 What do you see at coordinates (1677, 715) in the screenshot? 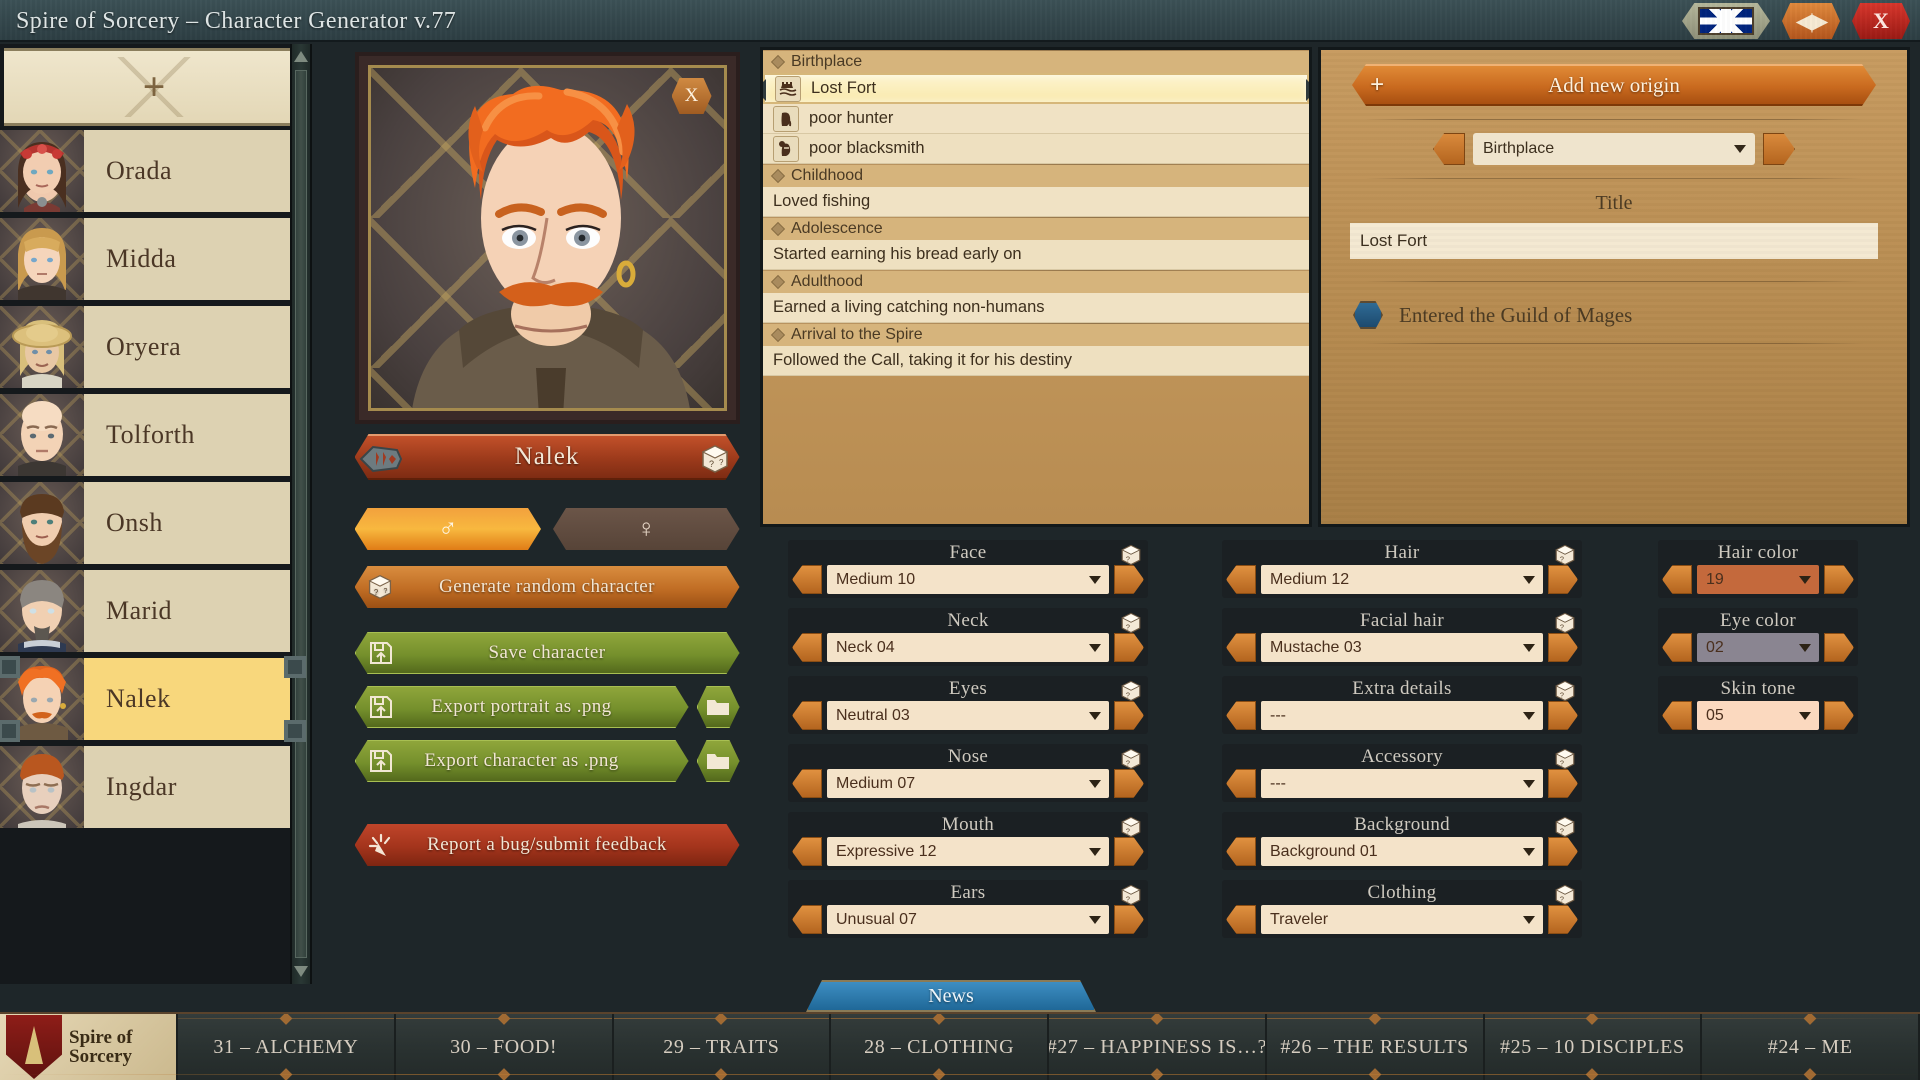
I see `skin-tone-prev-button` at bounding box center [1677, 715].